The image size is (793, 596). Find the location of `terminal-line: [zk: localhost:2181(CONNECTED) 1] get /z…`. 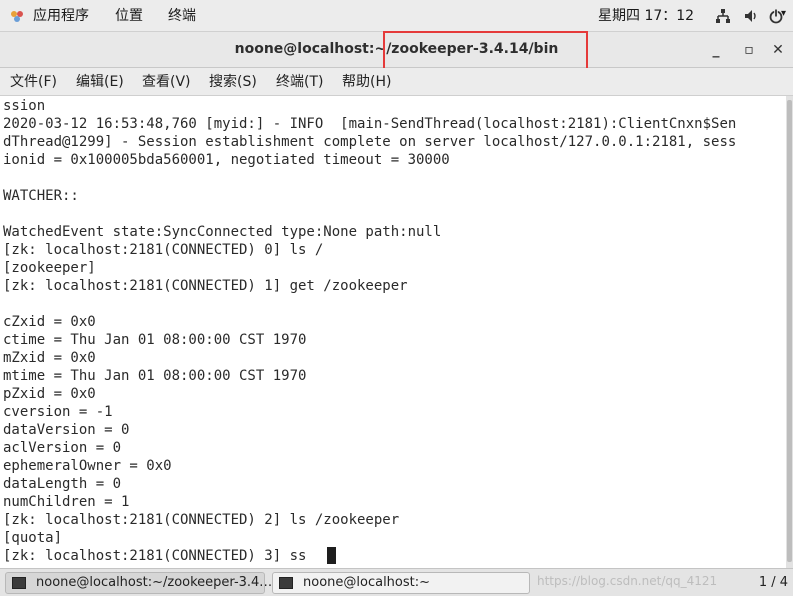

terminal-line: [zk: localhost:2181(CONNECTED) 1] get /z… is located at coordinates (205, 286).